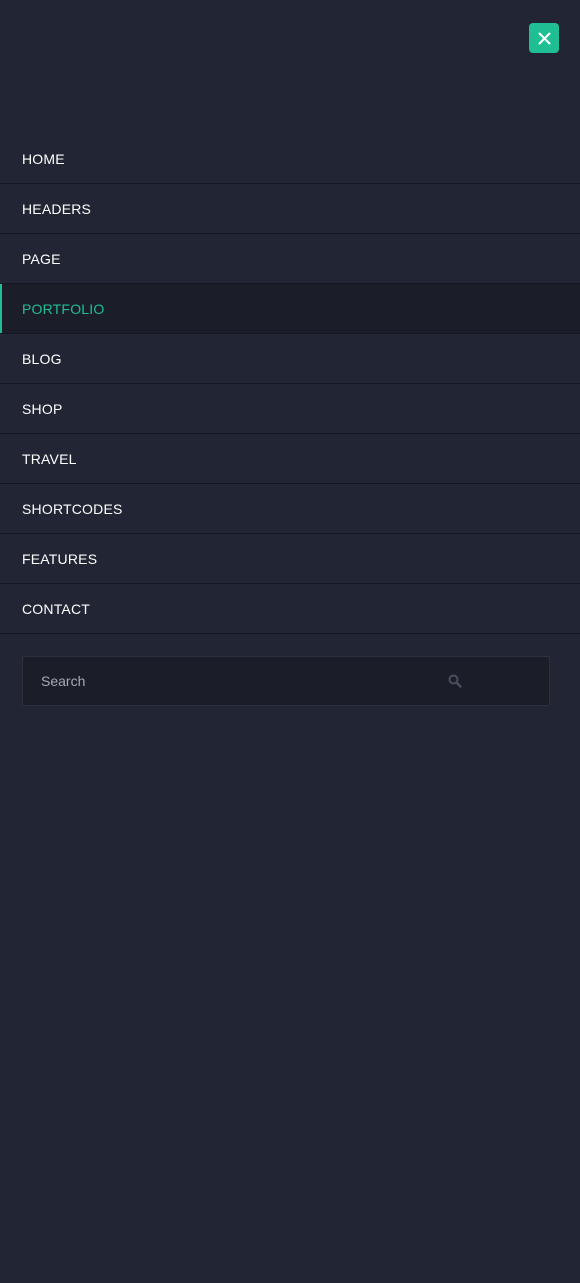 This screenshot has height=1283, width=580. What do you see at coordinates (42, 358) in the screenshot?
I see `nav-item-label: BLOG` at bounding box center [42, 358].